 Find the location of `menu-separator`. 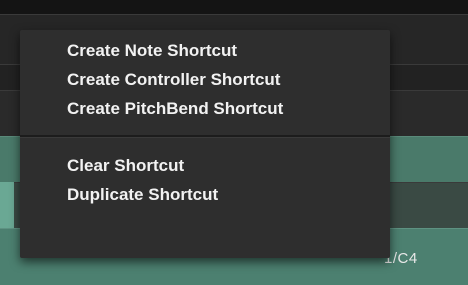

menu-separator is located at coordinates (205, 136).